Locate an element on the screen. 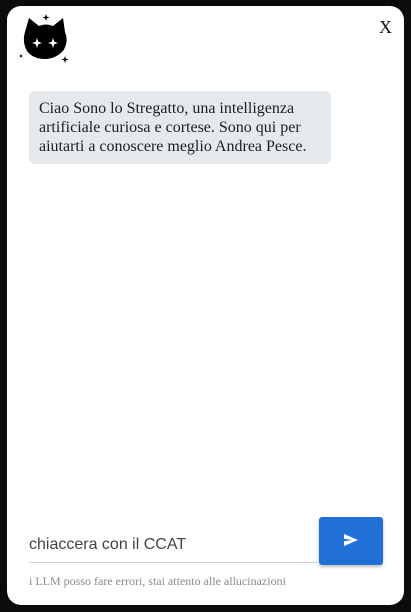 The width and height of the screenshot is (411, 612). close-button: X is located at coordinates (385, 27).